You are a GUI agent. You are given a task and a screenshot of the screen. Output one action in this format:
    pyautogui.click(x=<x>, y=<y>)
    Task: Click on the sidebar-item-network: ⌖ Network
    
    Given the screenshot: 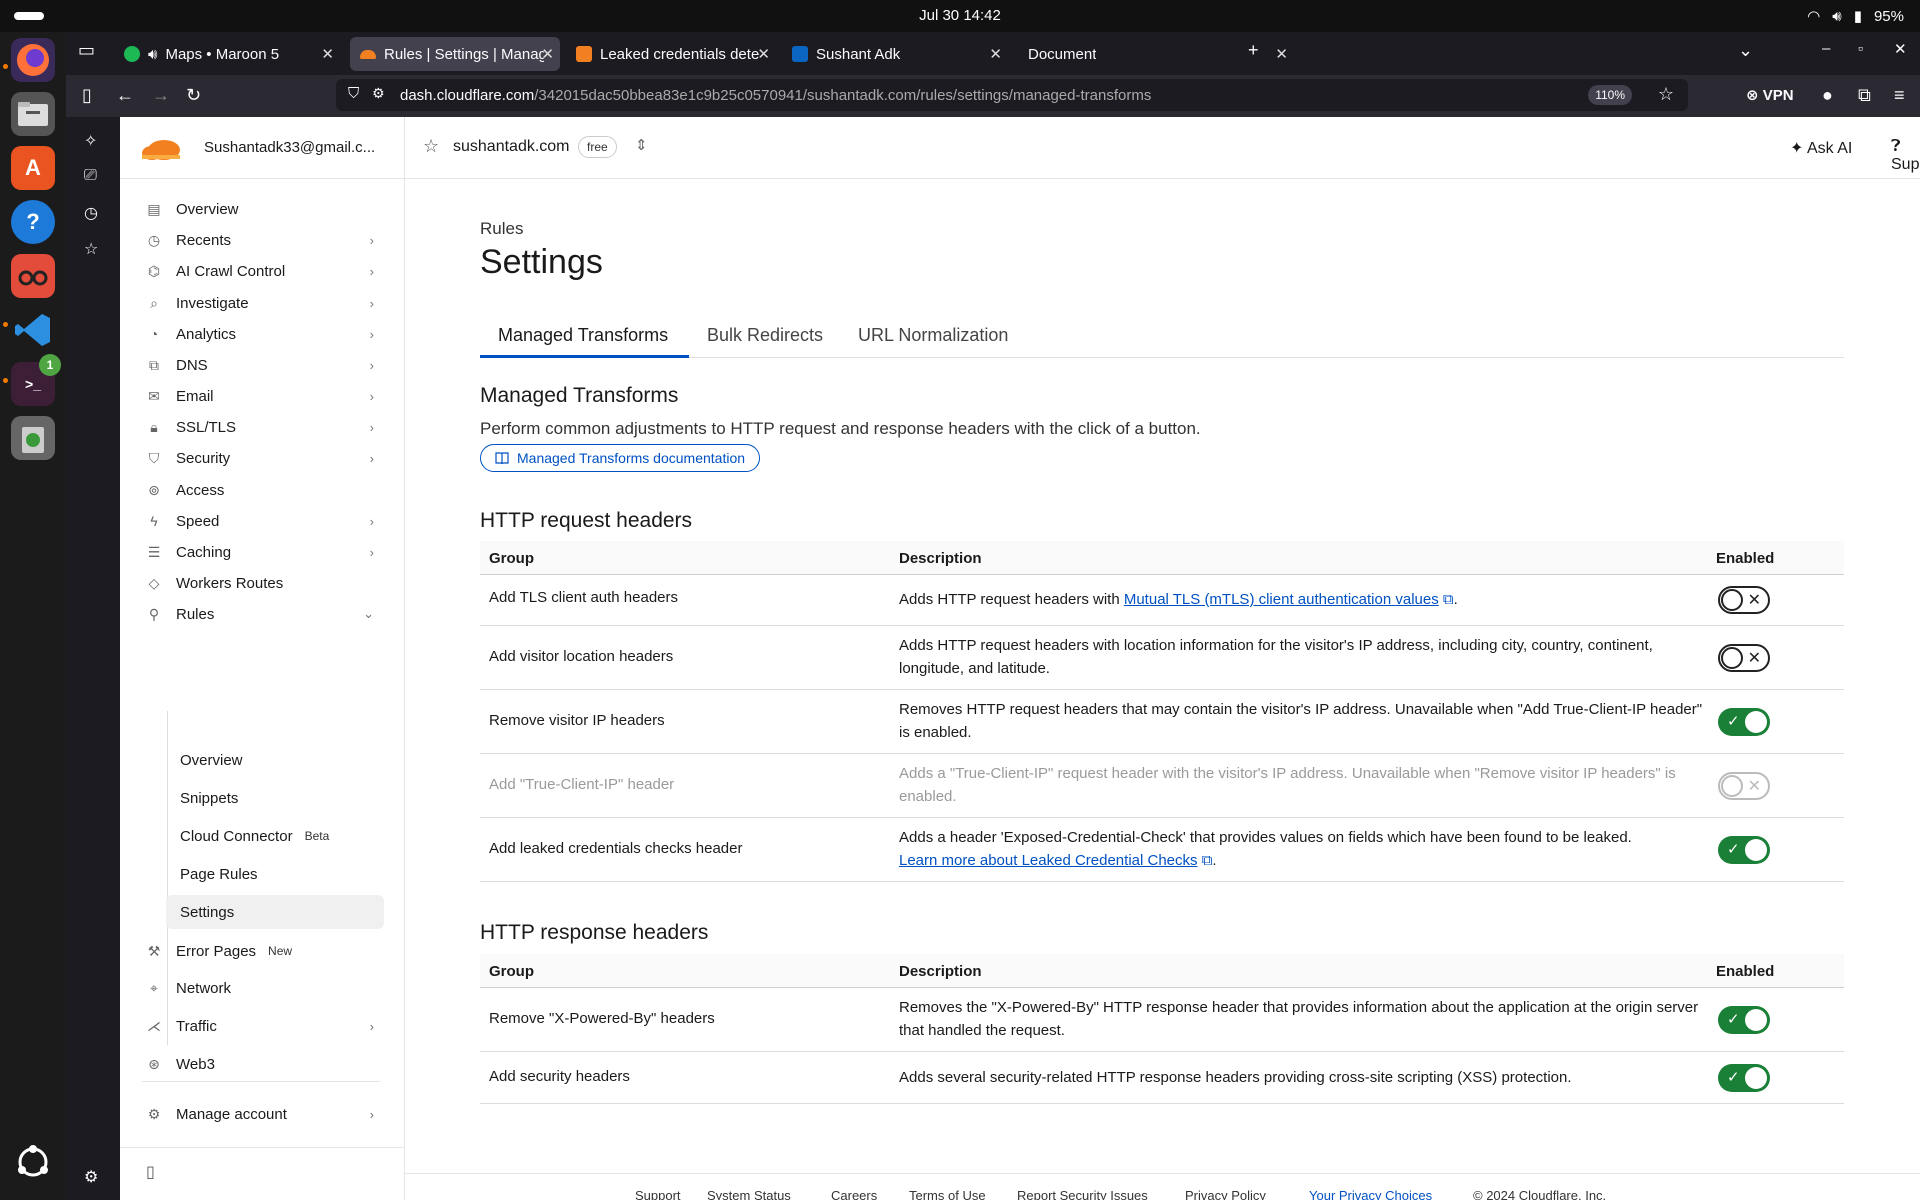 What is the action you would take?
    pyautogui.click(x=263, y=988)
    